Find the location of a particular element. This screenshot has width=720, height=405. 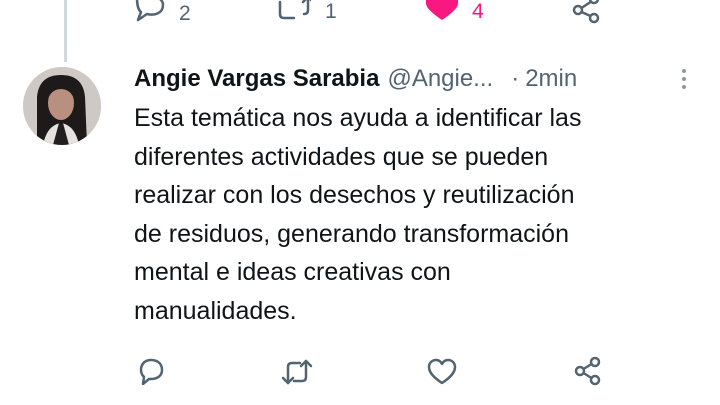

like-button is located at coordinates (442, 372).